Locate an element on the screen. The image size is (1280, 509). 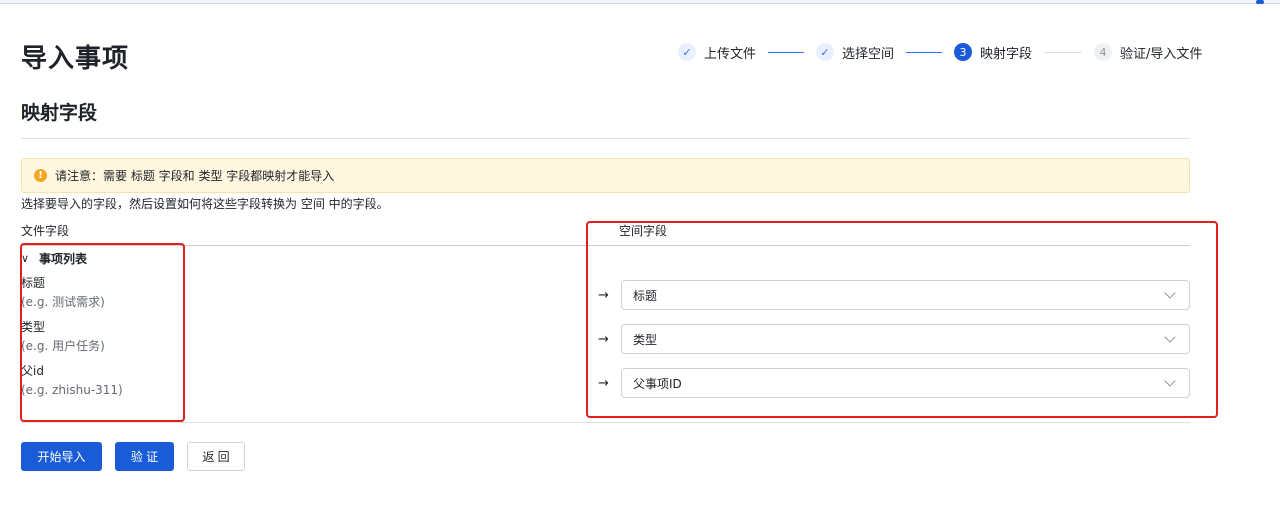
step-upload-file: ✓ 上传文件 is located at coordinates (717, 52).